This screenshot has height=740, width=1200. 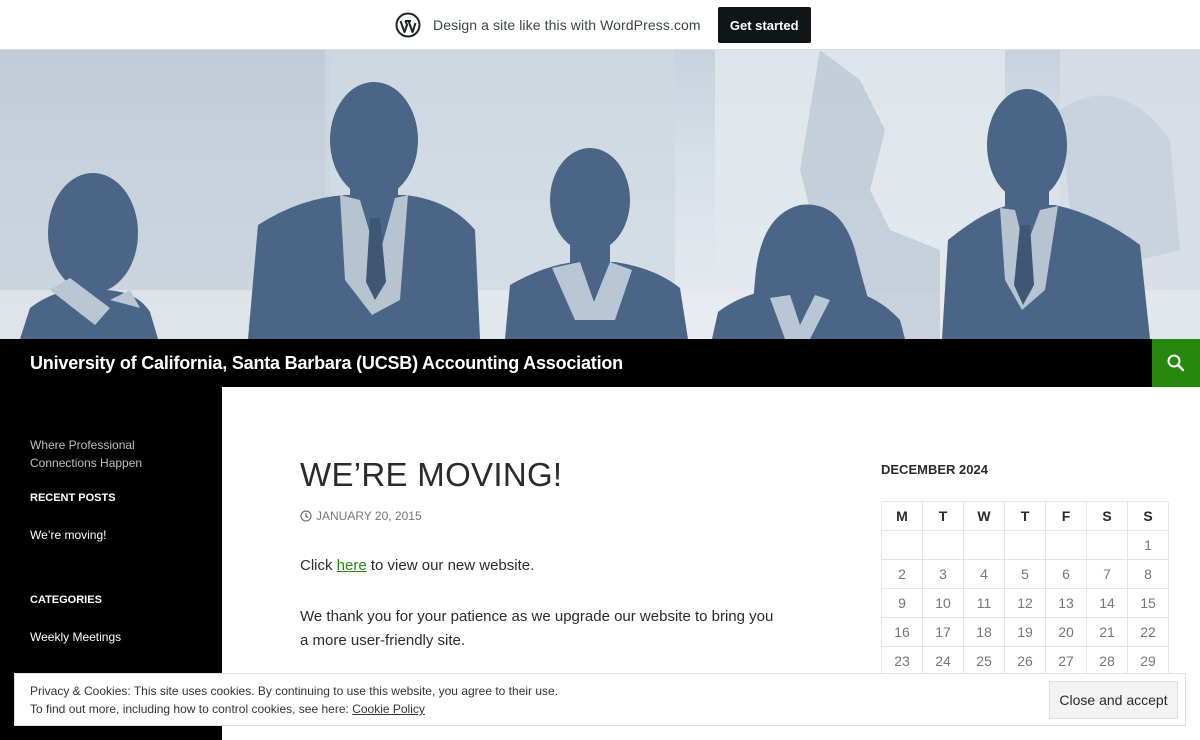 I want to click on post-title: WE’RE MOVING!, so click(x=431, y=475).